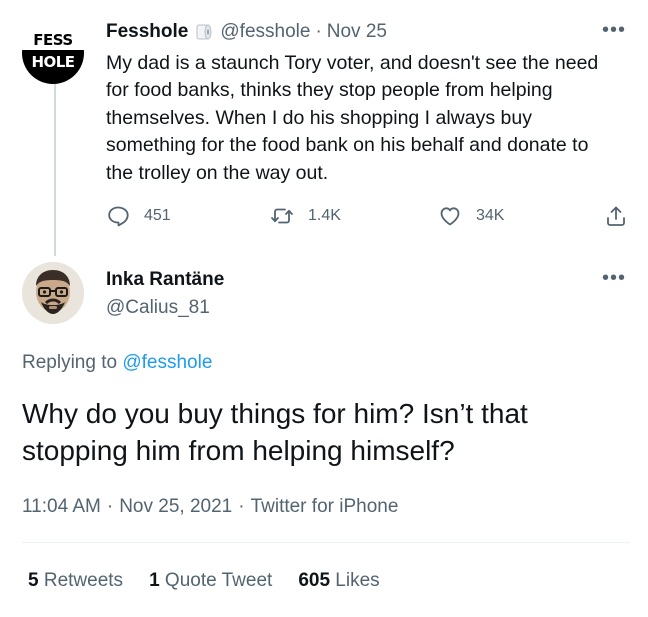  Describe the element at coordinates (61, 506) in the screenshot. I see `tweet-time: 11:04 AM` at that location.